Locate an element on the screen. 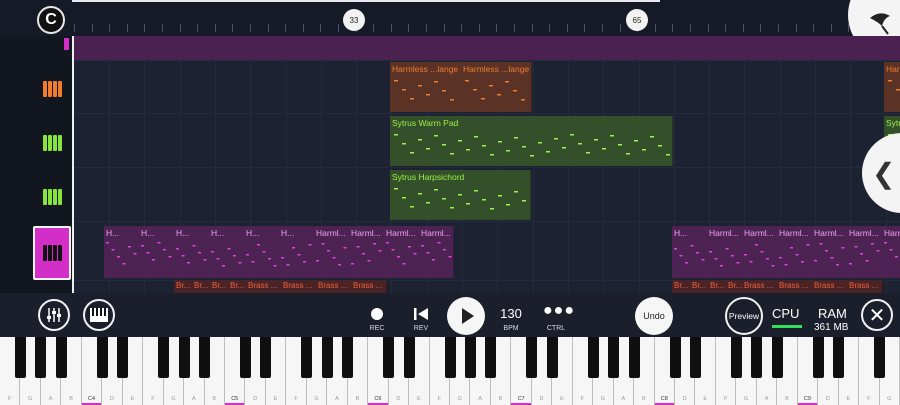  track-lane-sytrus-harpsichord: Sytrus Harpsichord is located at coordinates (487, 195).